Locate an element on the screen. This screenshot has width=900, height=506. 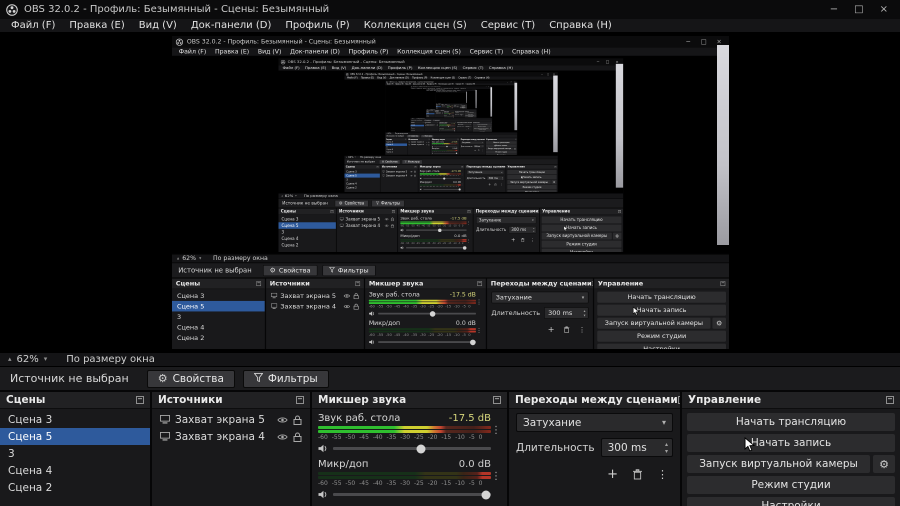
remove-transition-button is located at coordinates (522, 239).